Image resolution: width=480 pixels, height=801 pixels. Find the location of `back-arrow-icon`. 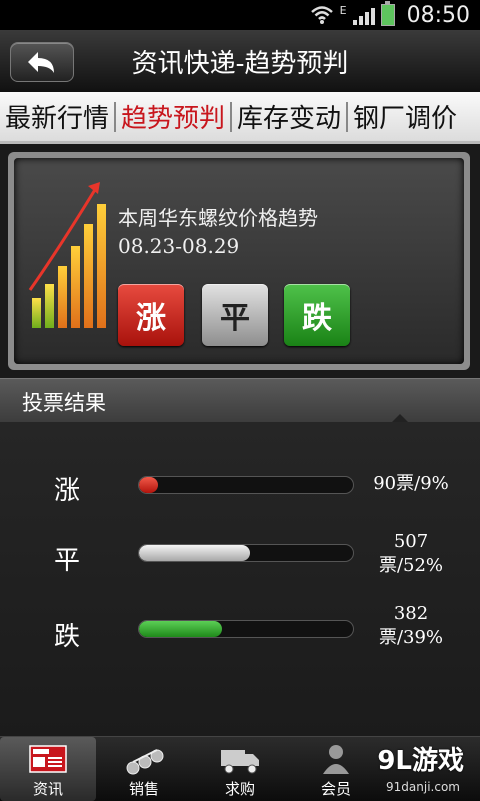

back-arrow-icon is located at coordinates (41, 62).